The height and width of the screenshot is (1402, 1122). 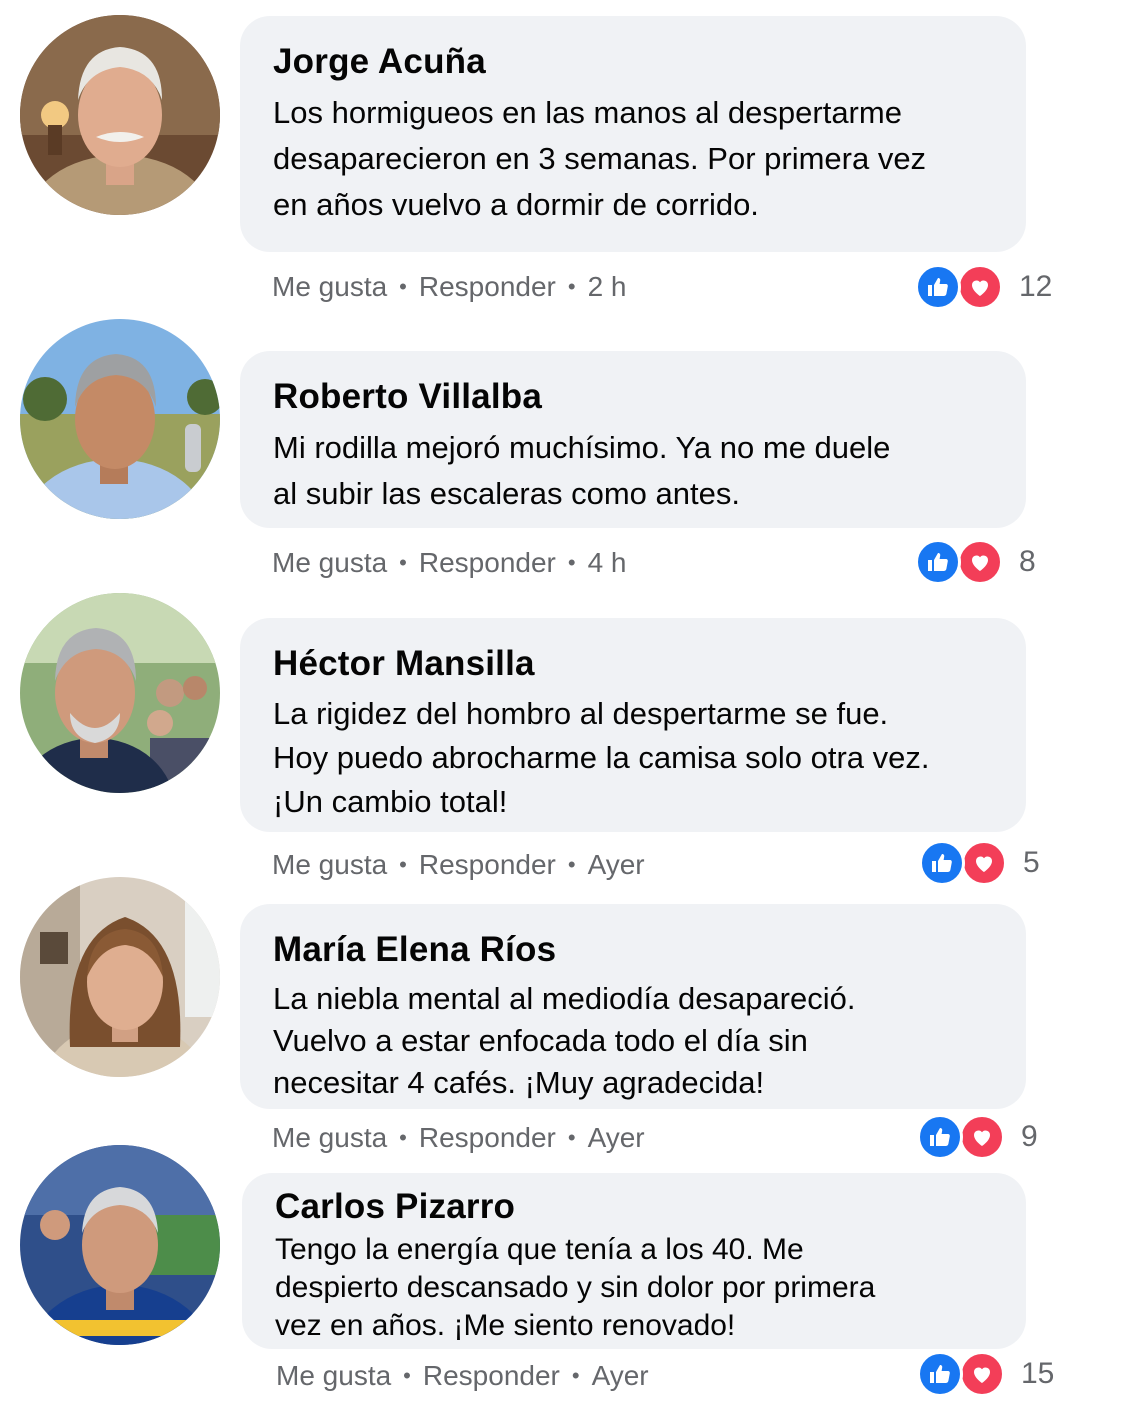 I want to click on reaction-summary: 15, so click(x=985, y=1374).